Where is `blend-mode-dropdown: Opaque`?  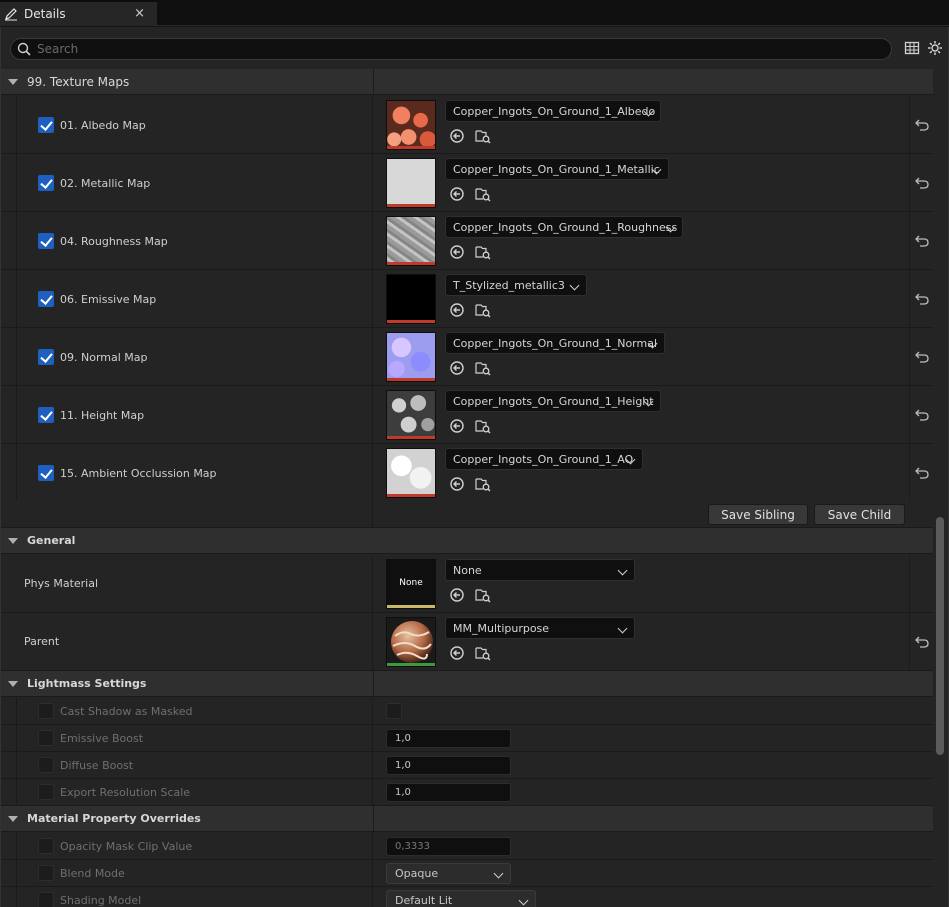
blend-mode-dropdown: Opaque is located at coordinates (448, 873).